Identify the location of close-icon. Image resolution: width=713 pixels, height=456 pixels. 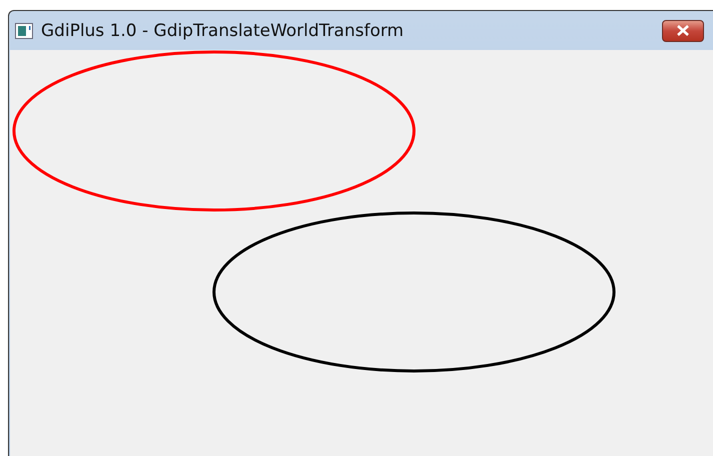
(683, 30).